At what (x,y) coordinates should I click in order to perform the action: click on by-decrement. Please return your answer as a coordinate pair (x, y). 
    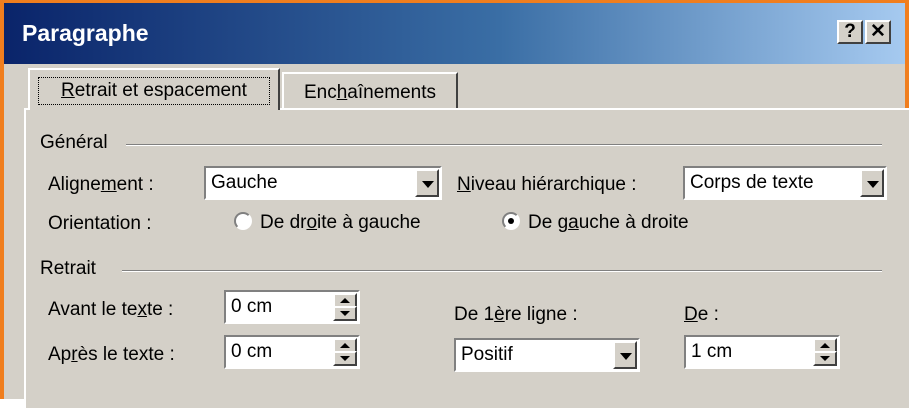
    Looking at the image, I should click on (825, 358).